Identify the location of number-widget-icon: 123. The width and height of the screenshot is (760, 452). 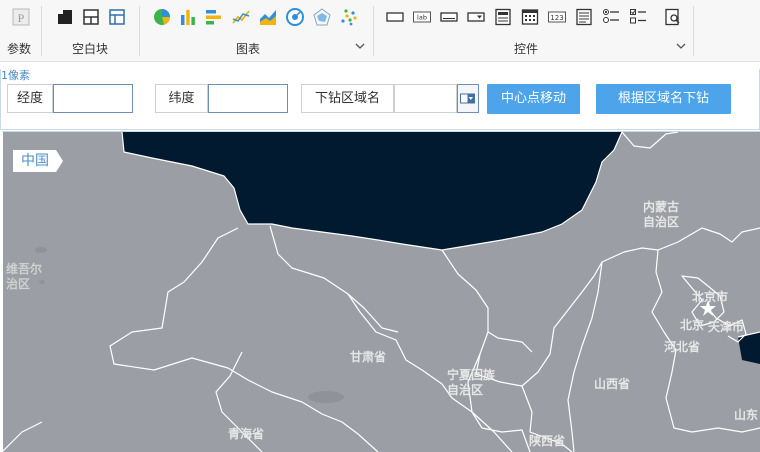
(557, 17).